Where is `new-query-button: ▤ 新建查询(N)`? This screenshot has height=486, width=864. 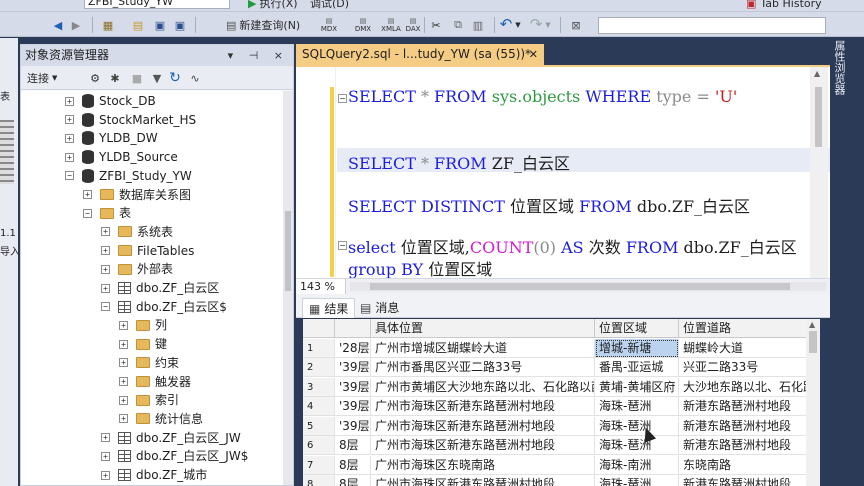
new-query-button: ▤ 新建查询(N) is located at coordinates (263, 25).